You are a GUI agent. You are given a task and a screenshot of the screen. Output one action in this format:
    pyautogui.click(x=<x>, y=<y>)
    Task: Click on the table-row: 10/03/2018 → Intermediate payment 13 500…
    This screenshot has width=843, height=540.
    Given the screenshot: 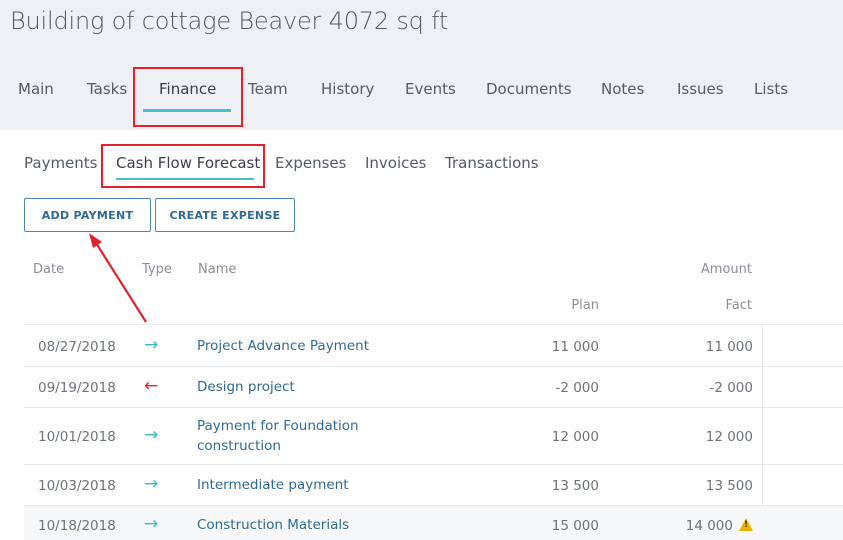 What is the action you would take?
    pyautogui.click(x=433, y=484)
    